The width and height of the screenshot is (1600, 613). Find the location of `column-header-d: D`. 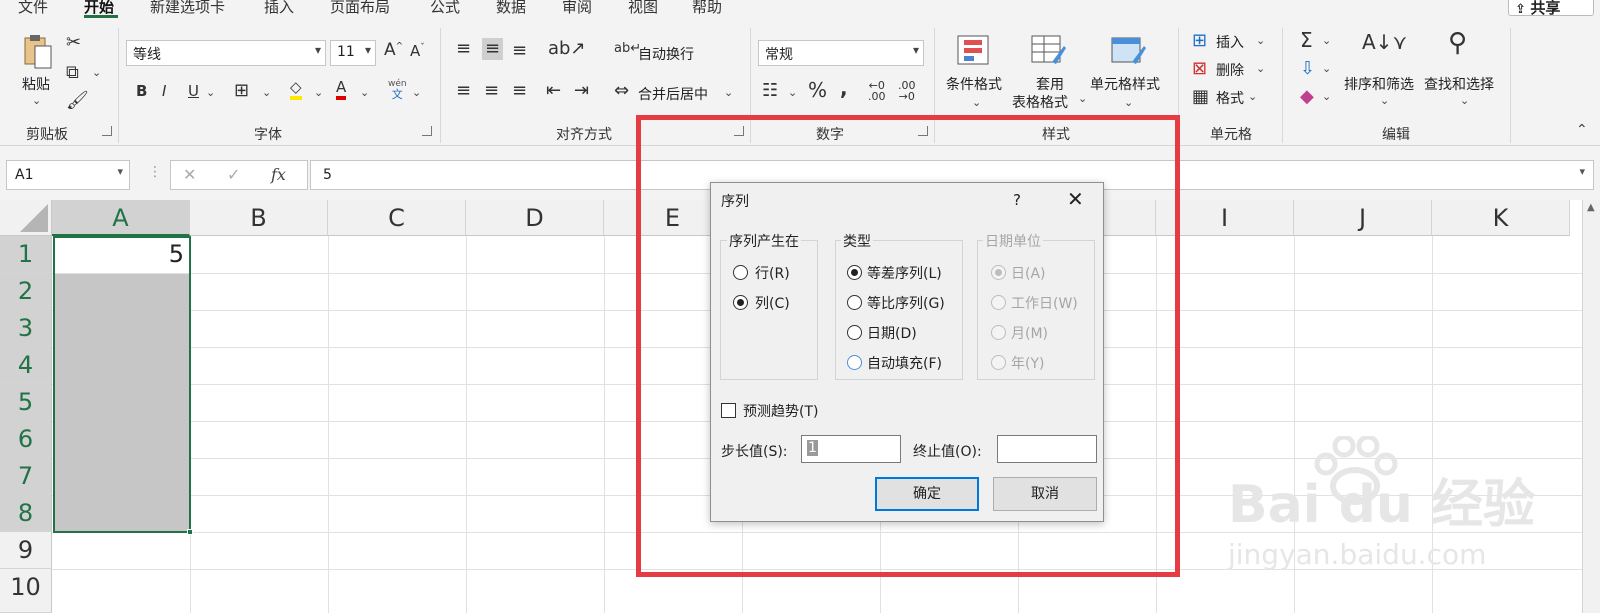

column-header-d: D is located at coordinates (535, 218).